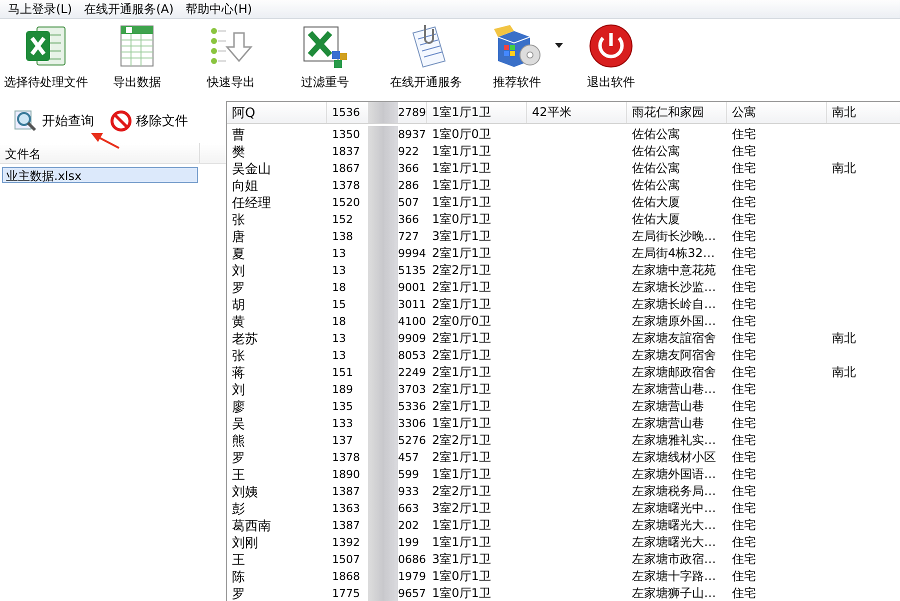 This screenshot has height=601, width=900. I want to click on table-cell-text: 向姐, so click(245, 186).